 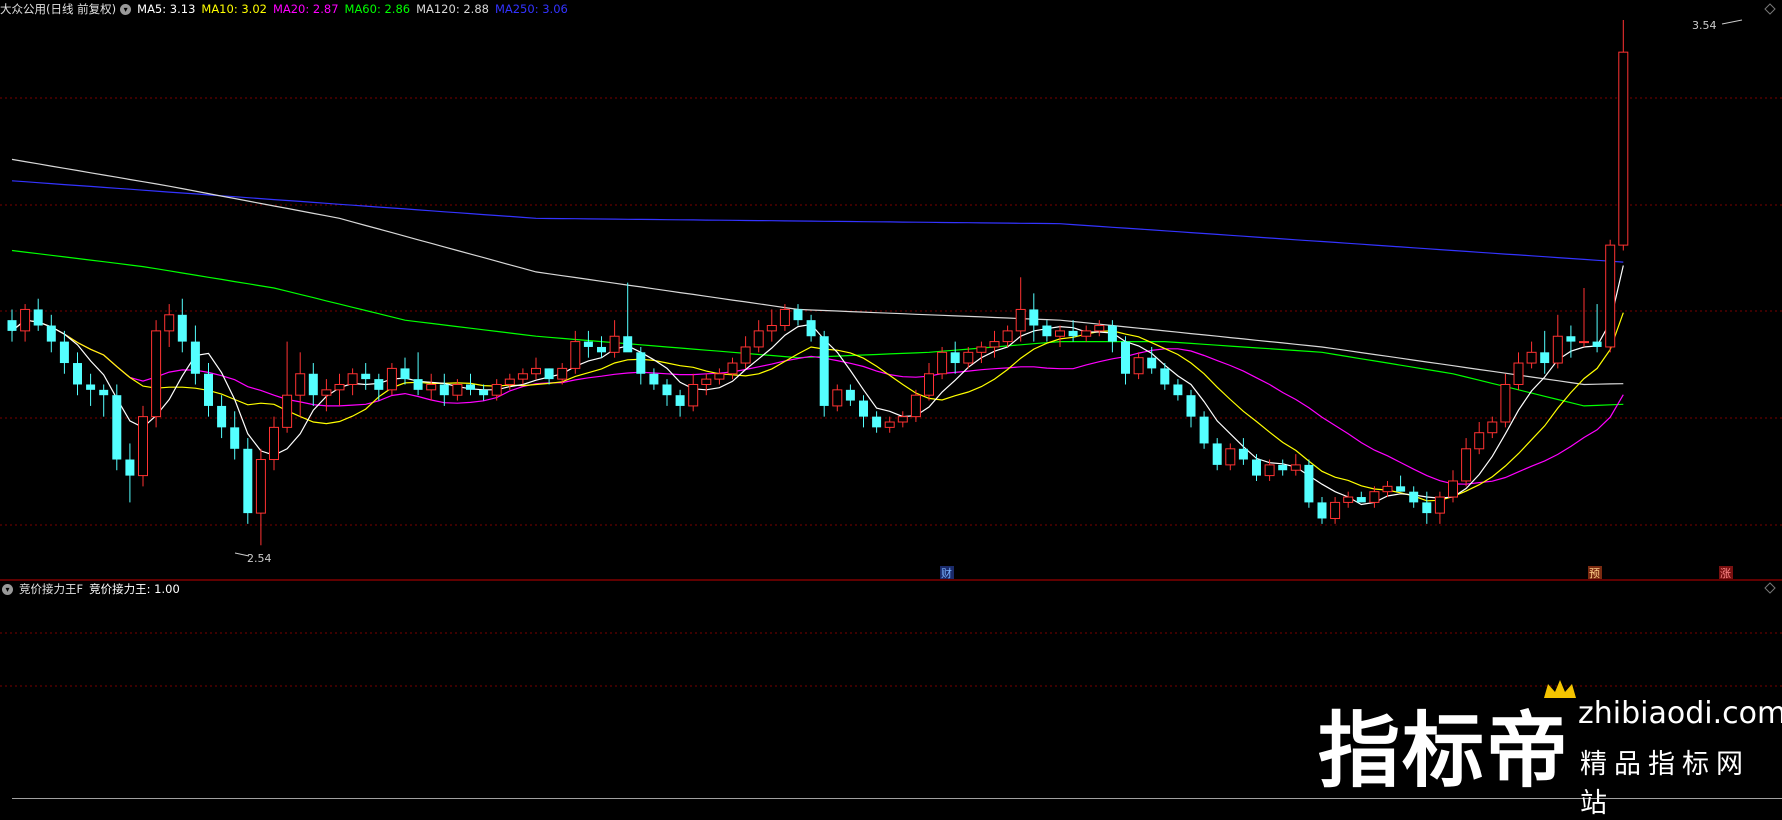 I want to click on settings-circle-icon: ▾, so click(x=126, y=9).